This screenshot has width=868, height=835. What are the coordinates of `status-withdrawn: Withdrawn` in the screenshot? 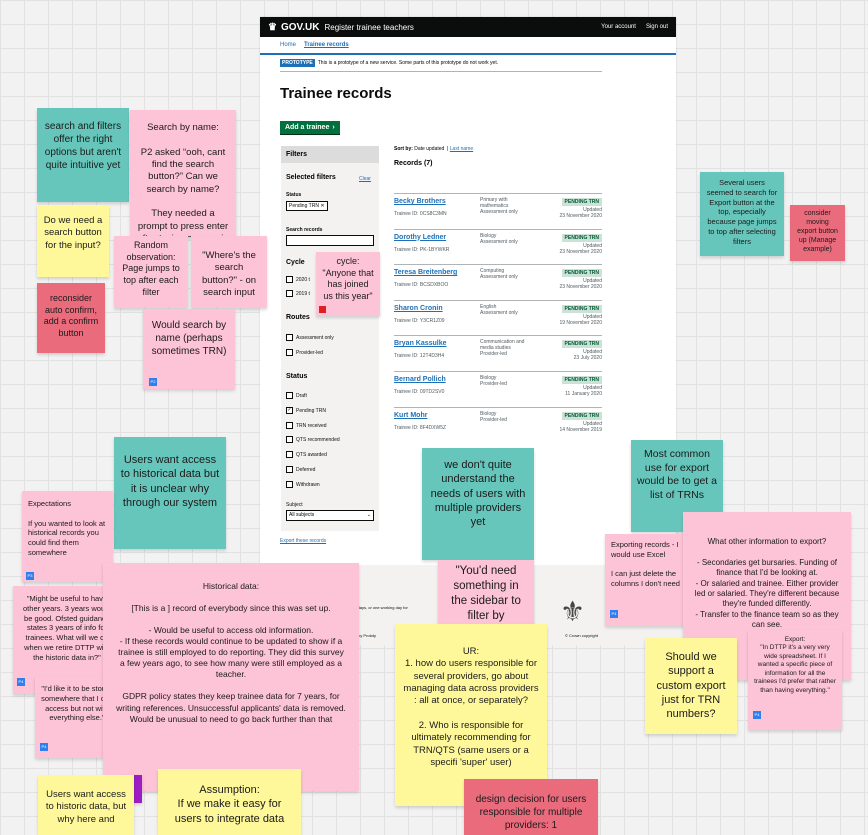 It's located at (303, 484).